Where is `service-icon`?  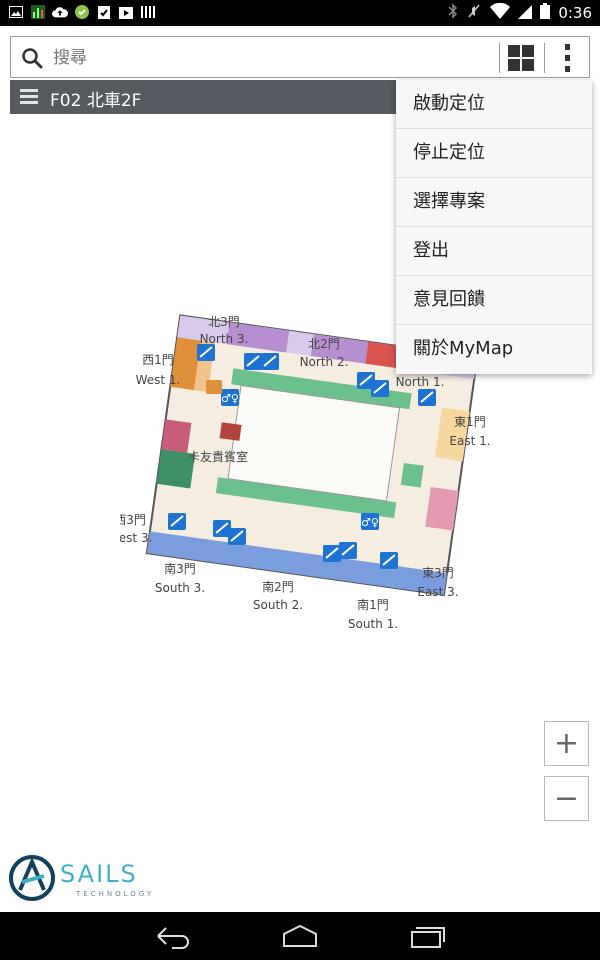
service-icon is located at coordinates (214, 387).